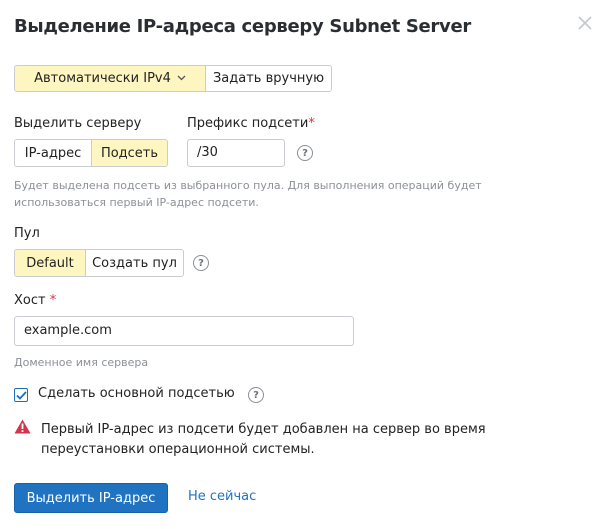 The image size is (608, 529). I want to click on mode-segmented-control: Автоматически IPv4 Задать вручную, so click(173, 78).